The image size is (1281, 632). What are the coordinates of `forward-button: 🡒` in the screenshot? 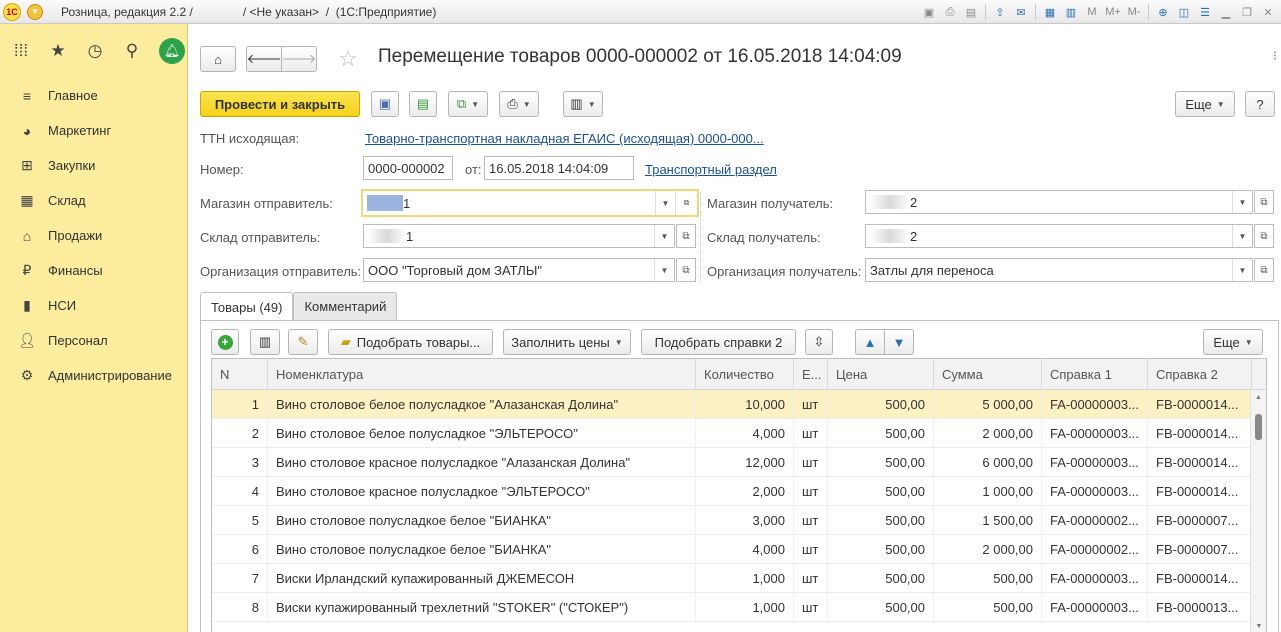 It's located at (299, 59).